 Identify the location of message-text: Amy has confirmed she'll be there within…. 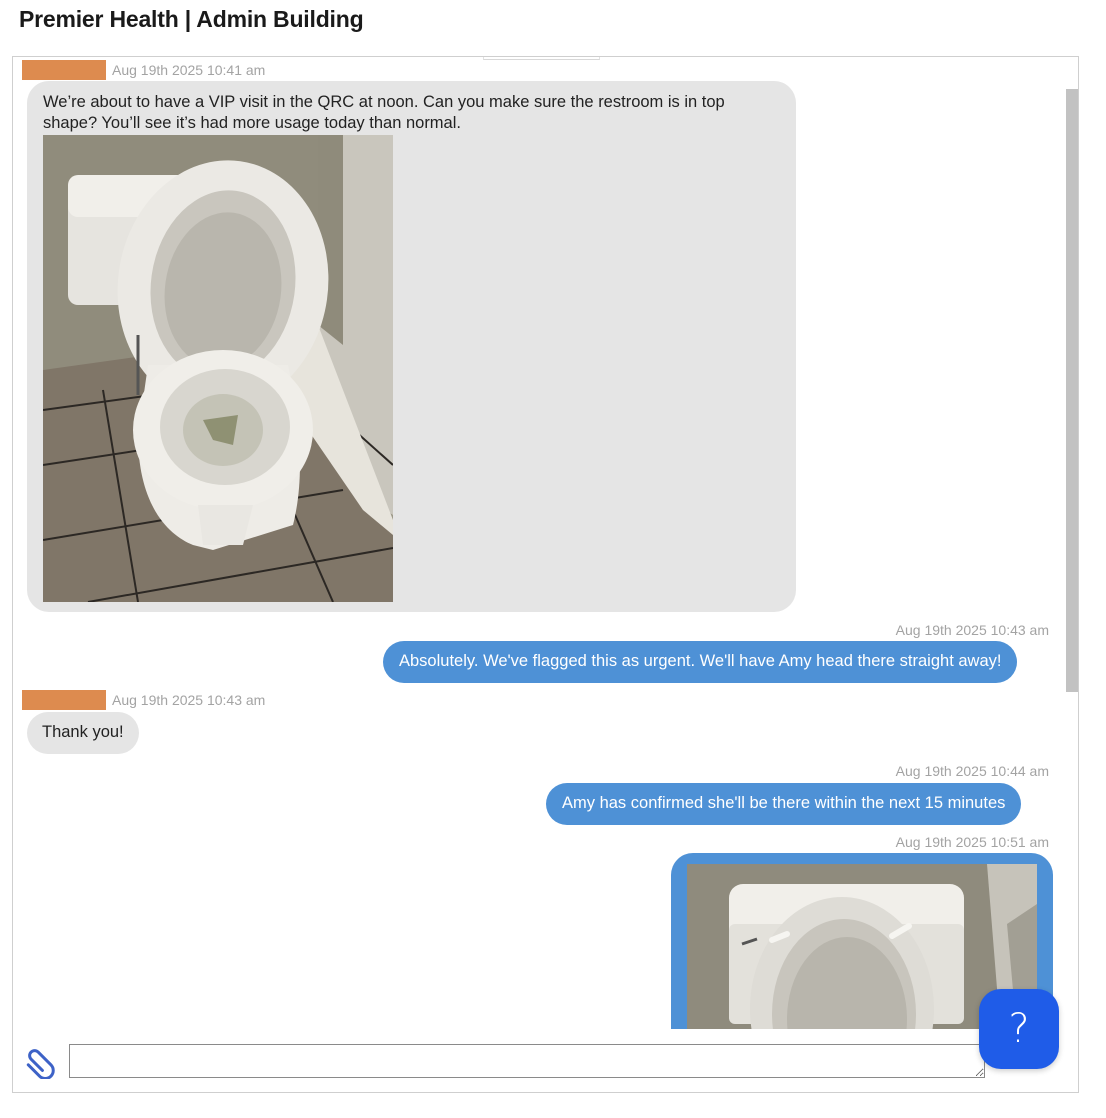
(784, 803).